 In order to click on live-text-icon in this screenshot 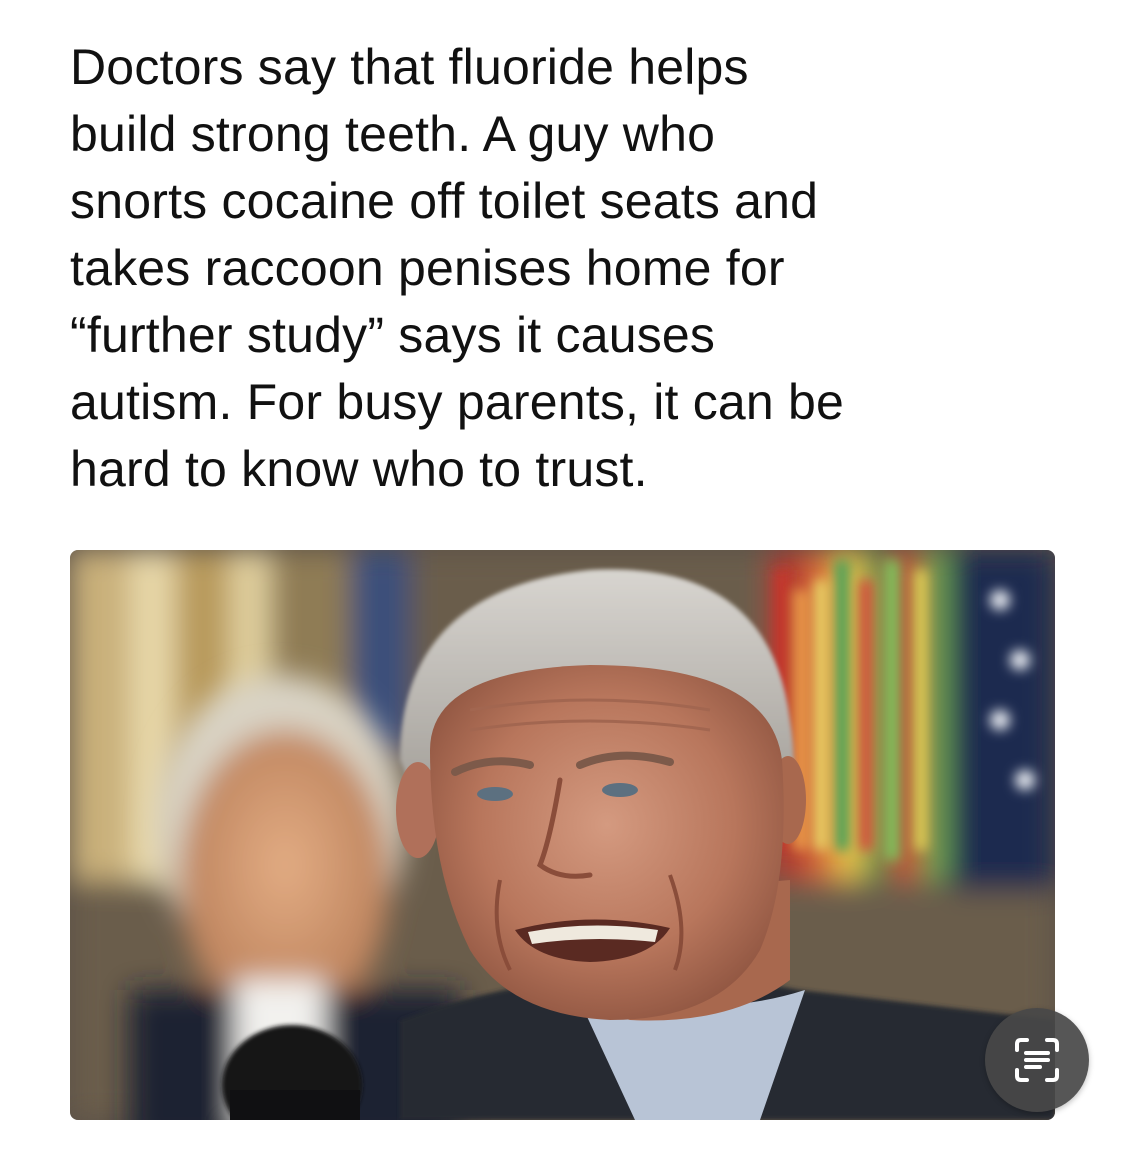, I will do `click(1037, 1060)`.